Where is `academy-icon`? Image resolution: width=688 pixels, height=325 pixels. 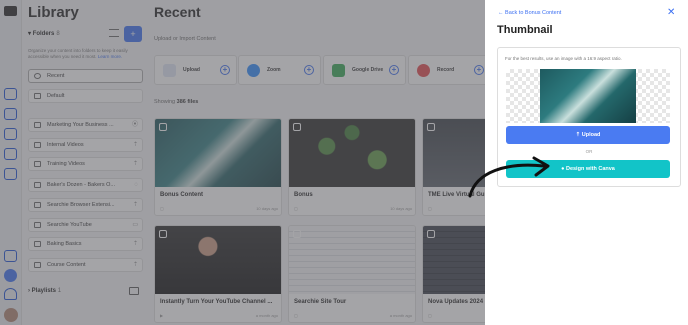
academy-icon is located at coordinates (10, 256).